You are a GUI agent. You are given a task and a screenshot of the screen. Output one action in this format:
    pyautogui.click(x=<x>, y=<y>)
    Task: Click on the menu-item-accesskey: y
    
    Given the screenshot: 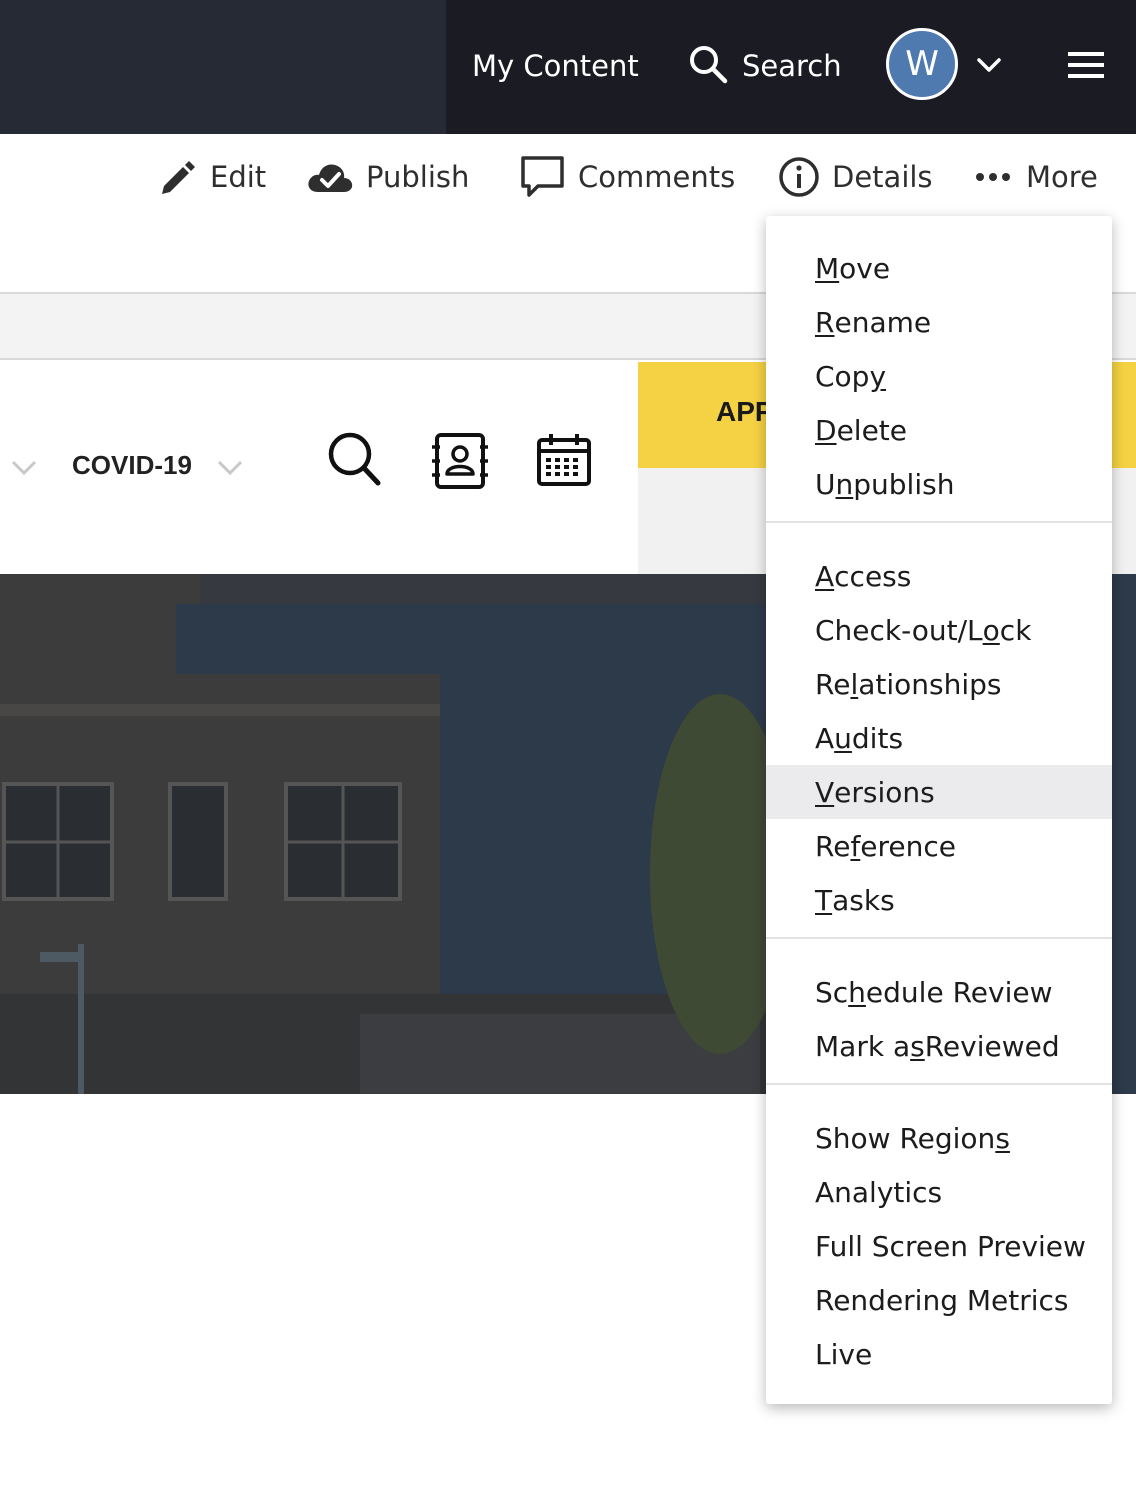 What is the action you would take?
    pyautogui.click(x=878, y=376)
    